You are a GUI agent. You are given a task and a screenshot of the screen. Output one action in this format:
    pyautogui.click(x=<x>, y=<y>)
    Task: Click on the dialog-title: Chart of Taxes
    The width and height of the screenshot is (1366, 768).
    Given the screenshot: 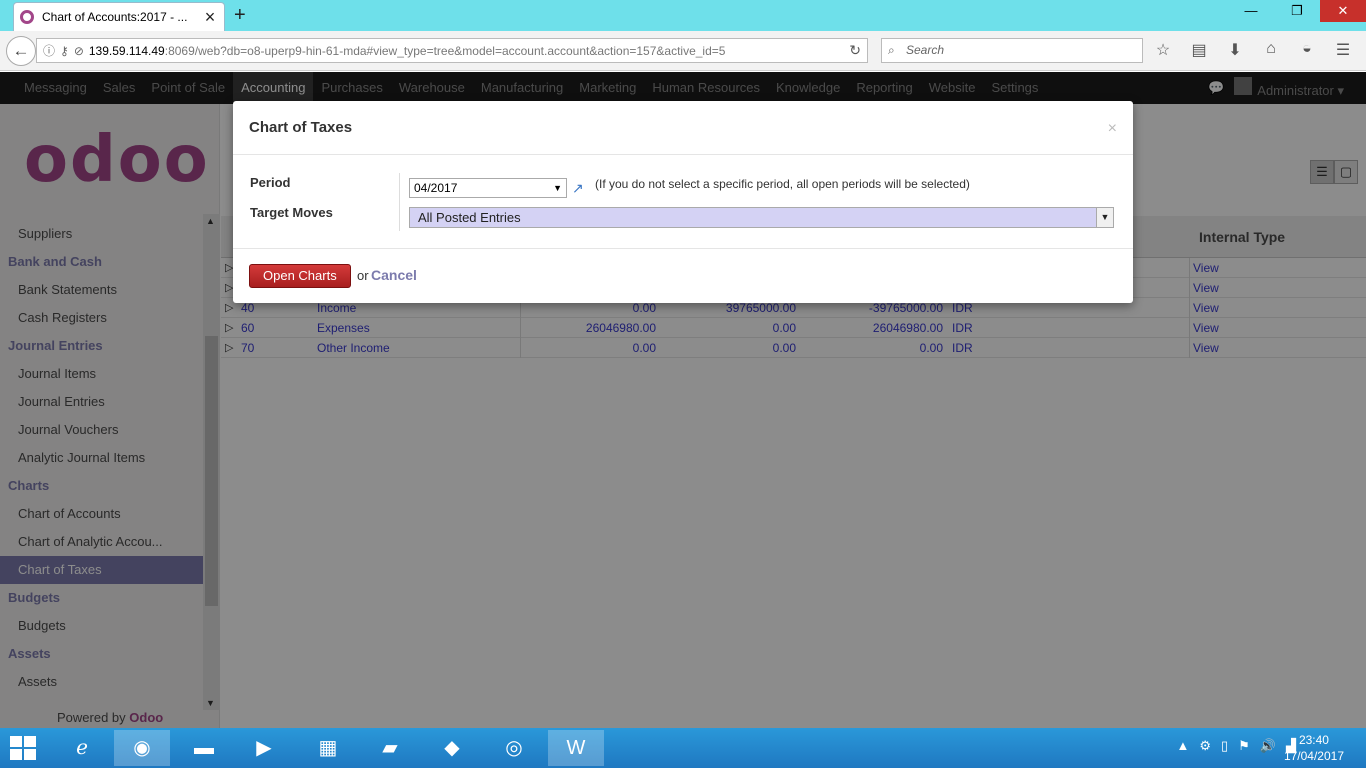 What is the action you would take?
    pyautogui.click(x=301, y=127)
    